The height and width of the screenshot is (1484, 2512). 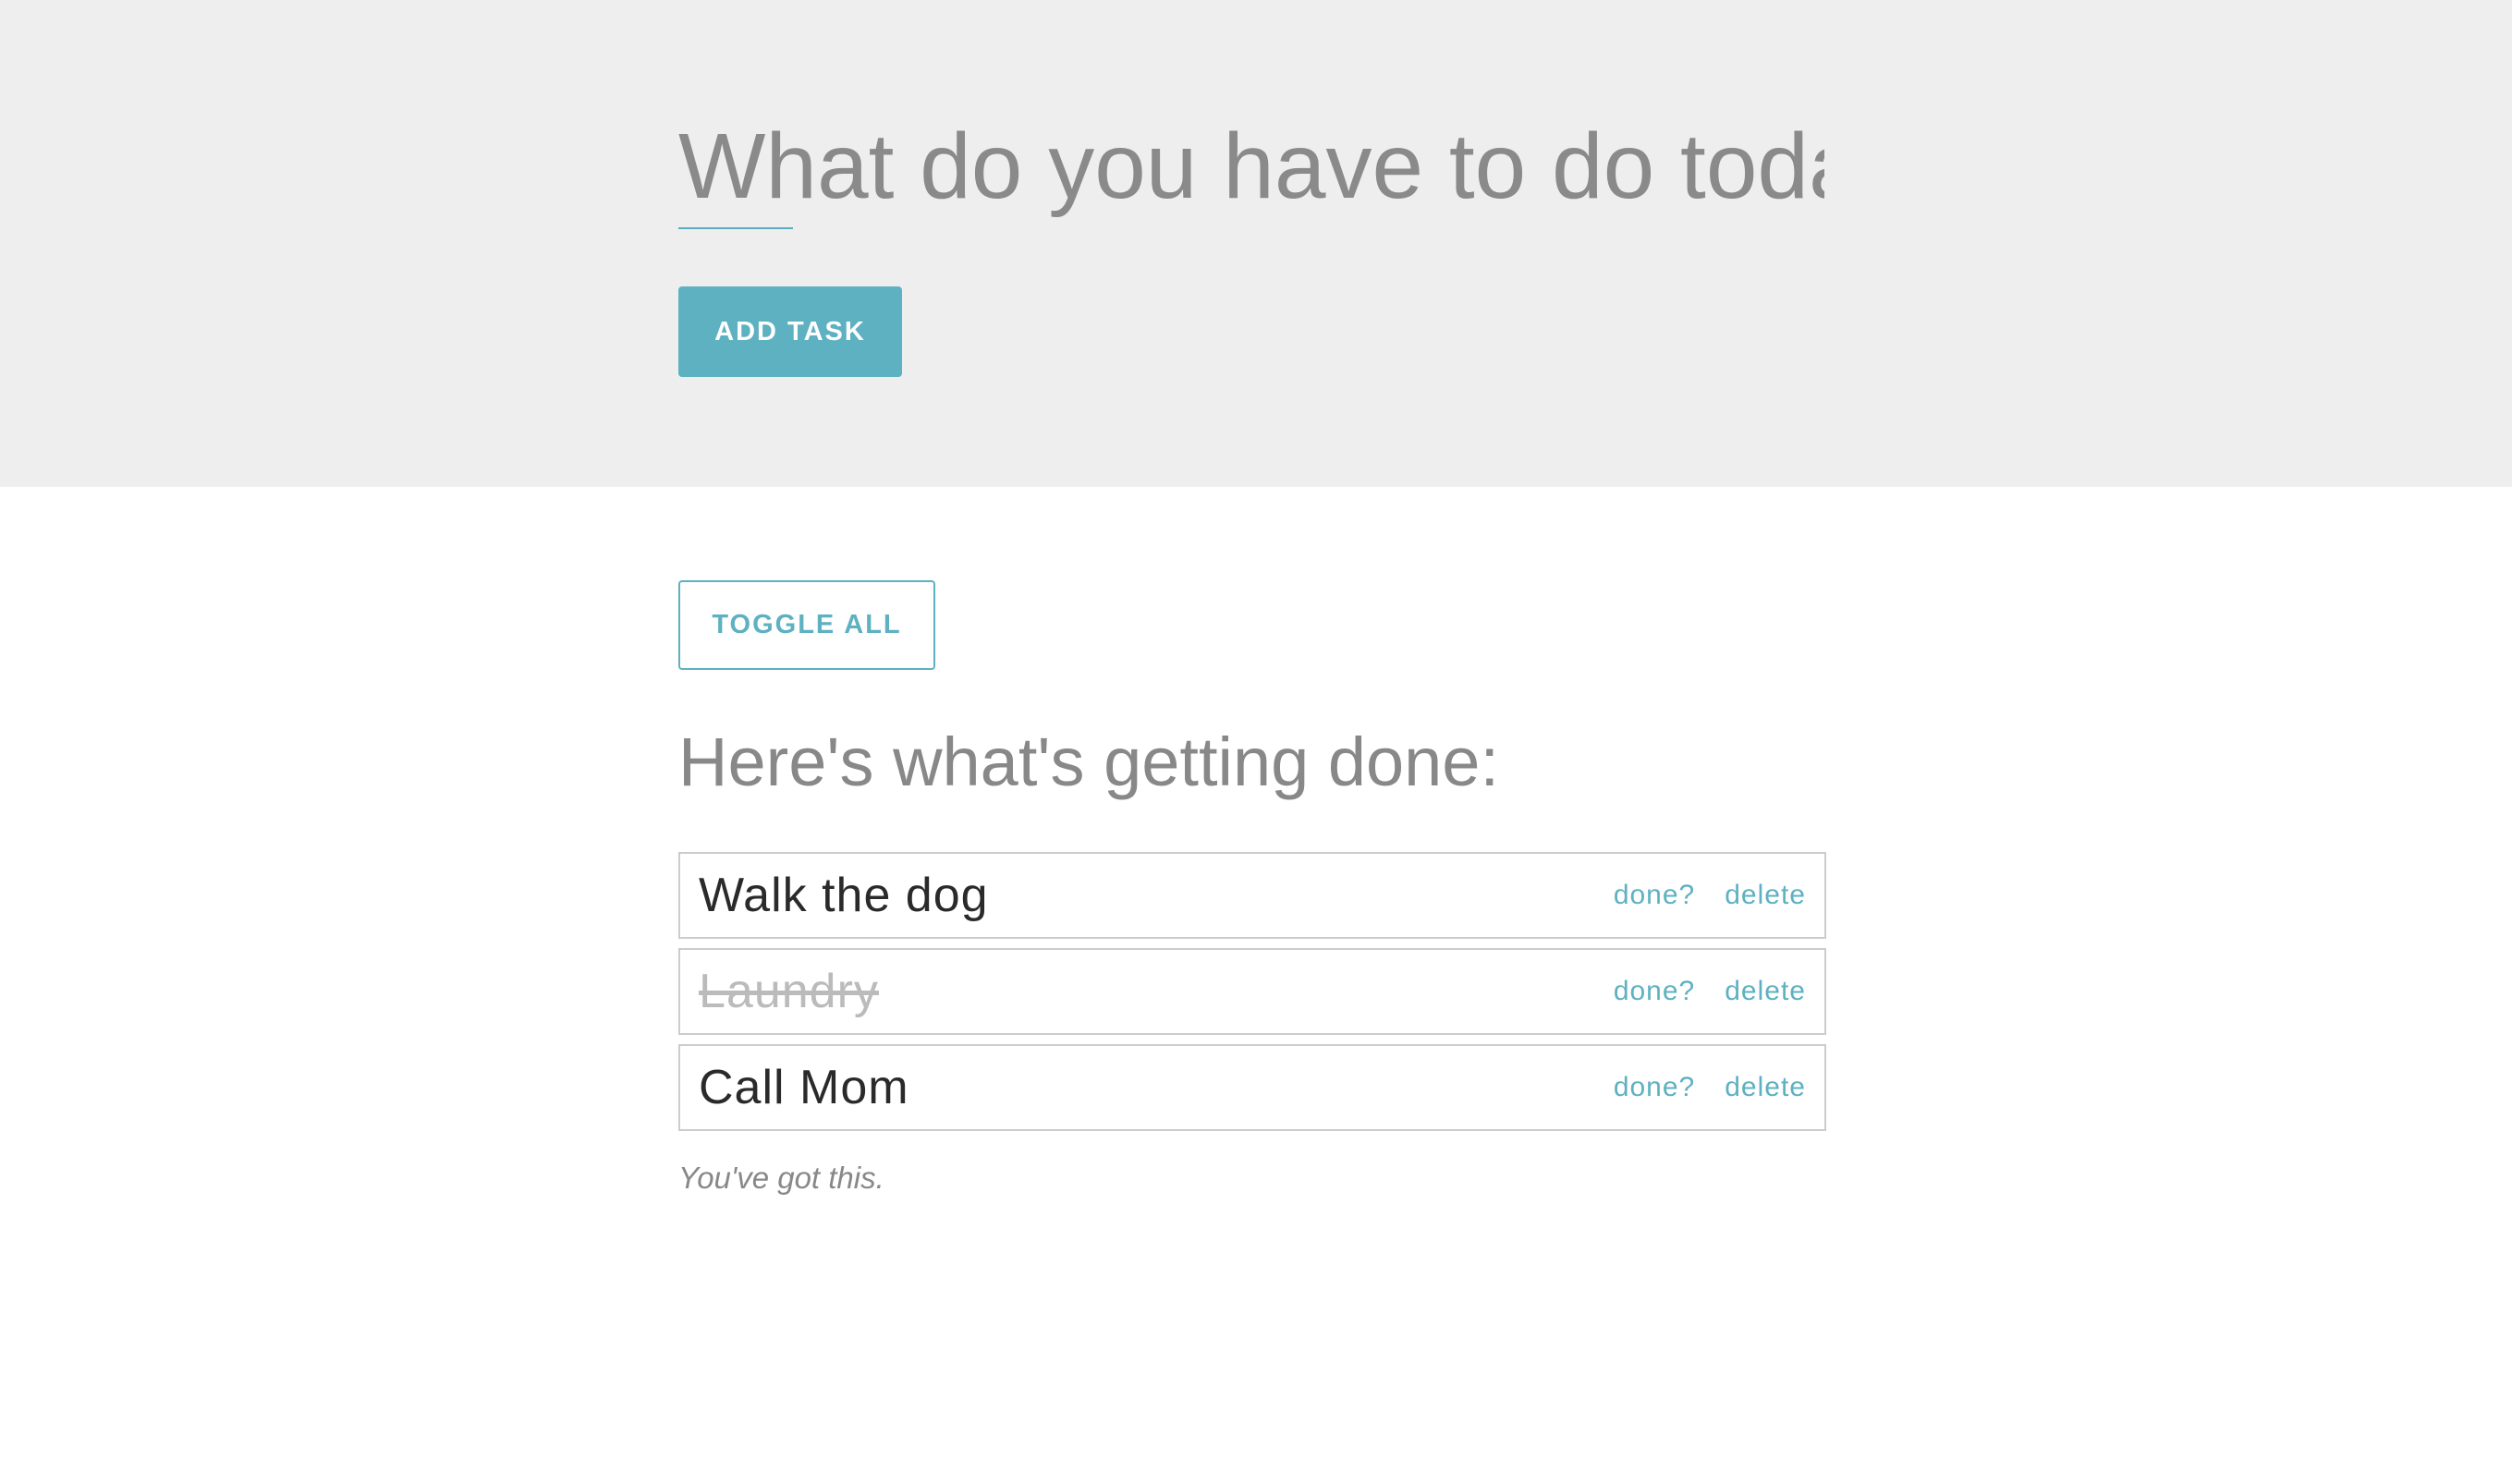 What do you see at coordinates (1251, 166) in the screenshot?
I see `new-task-input` at bounding box center [1251, 166].